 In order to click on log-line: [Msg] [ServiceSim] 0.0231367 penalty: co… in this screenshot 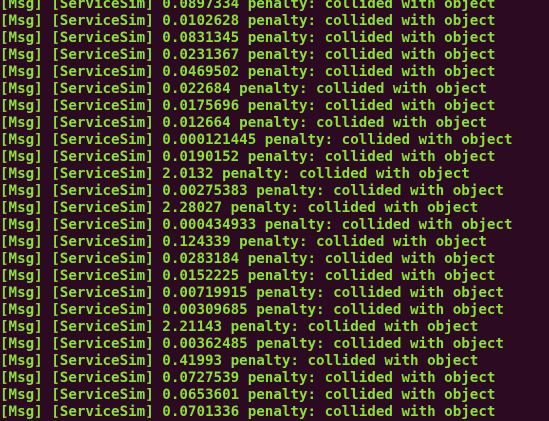, I will do `click(248, 55)`.